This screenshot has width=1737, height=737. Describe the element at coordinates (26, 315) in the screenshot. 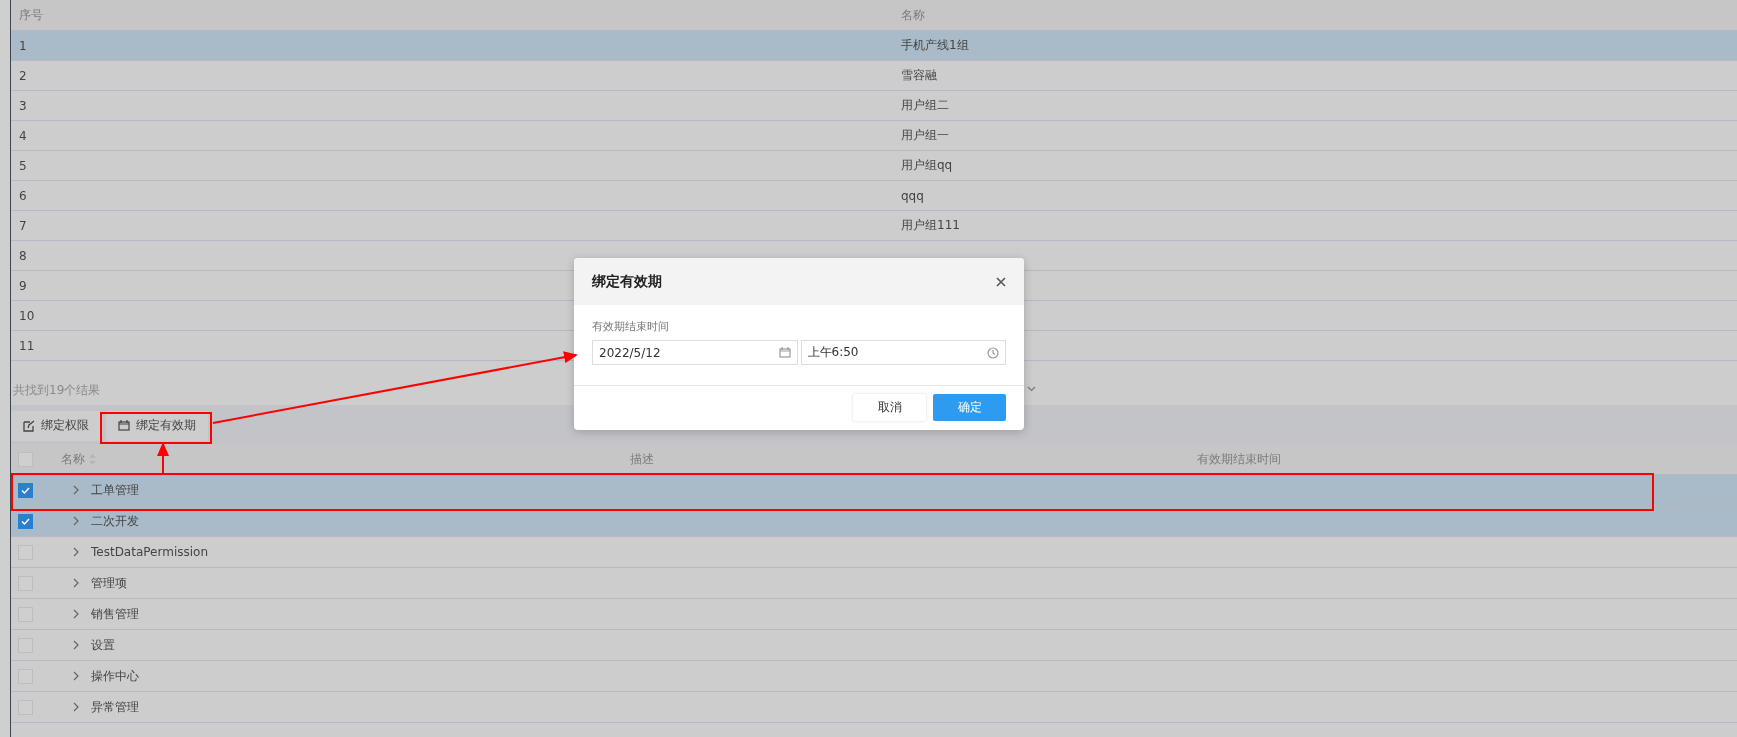

I see `table-cell-text: 10` at that location.